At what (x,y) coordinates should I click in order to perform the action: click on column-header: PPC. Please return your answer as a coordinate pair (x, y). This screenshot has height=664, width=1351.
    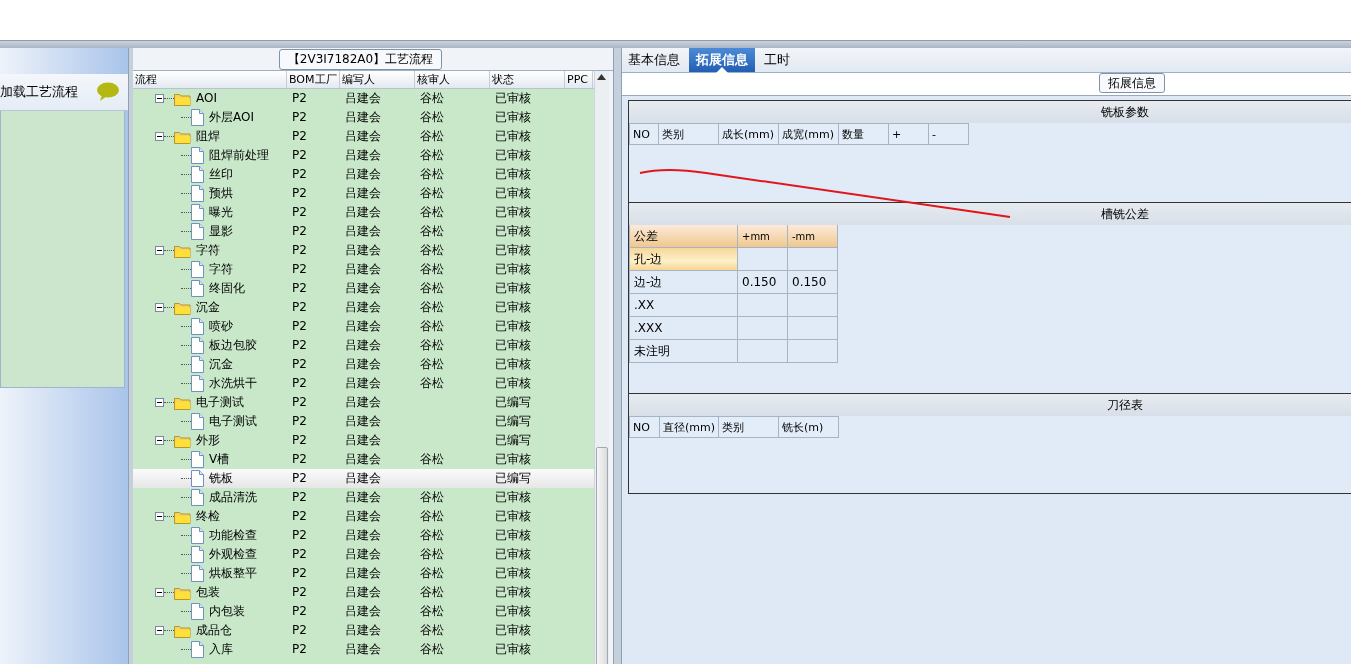
    Looking at the image, I should click on (579, 79).